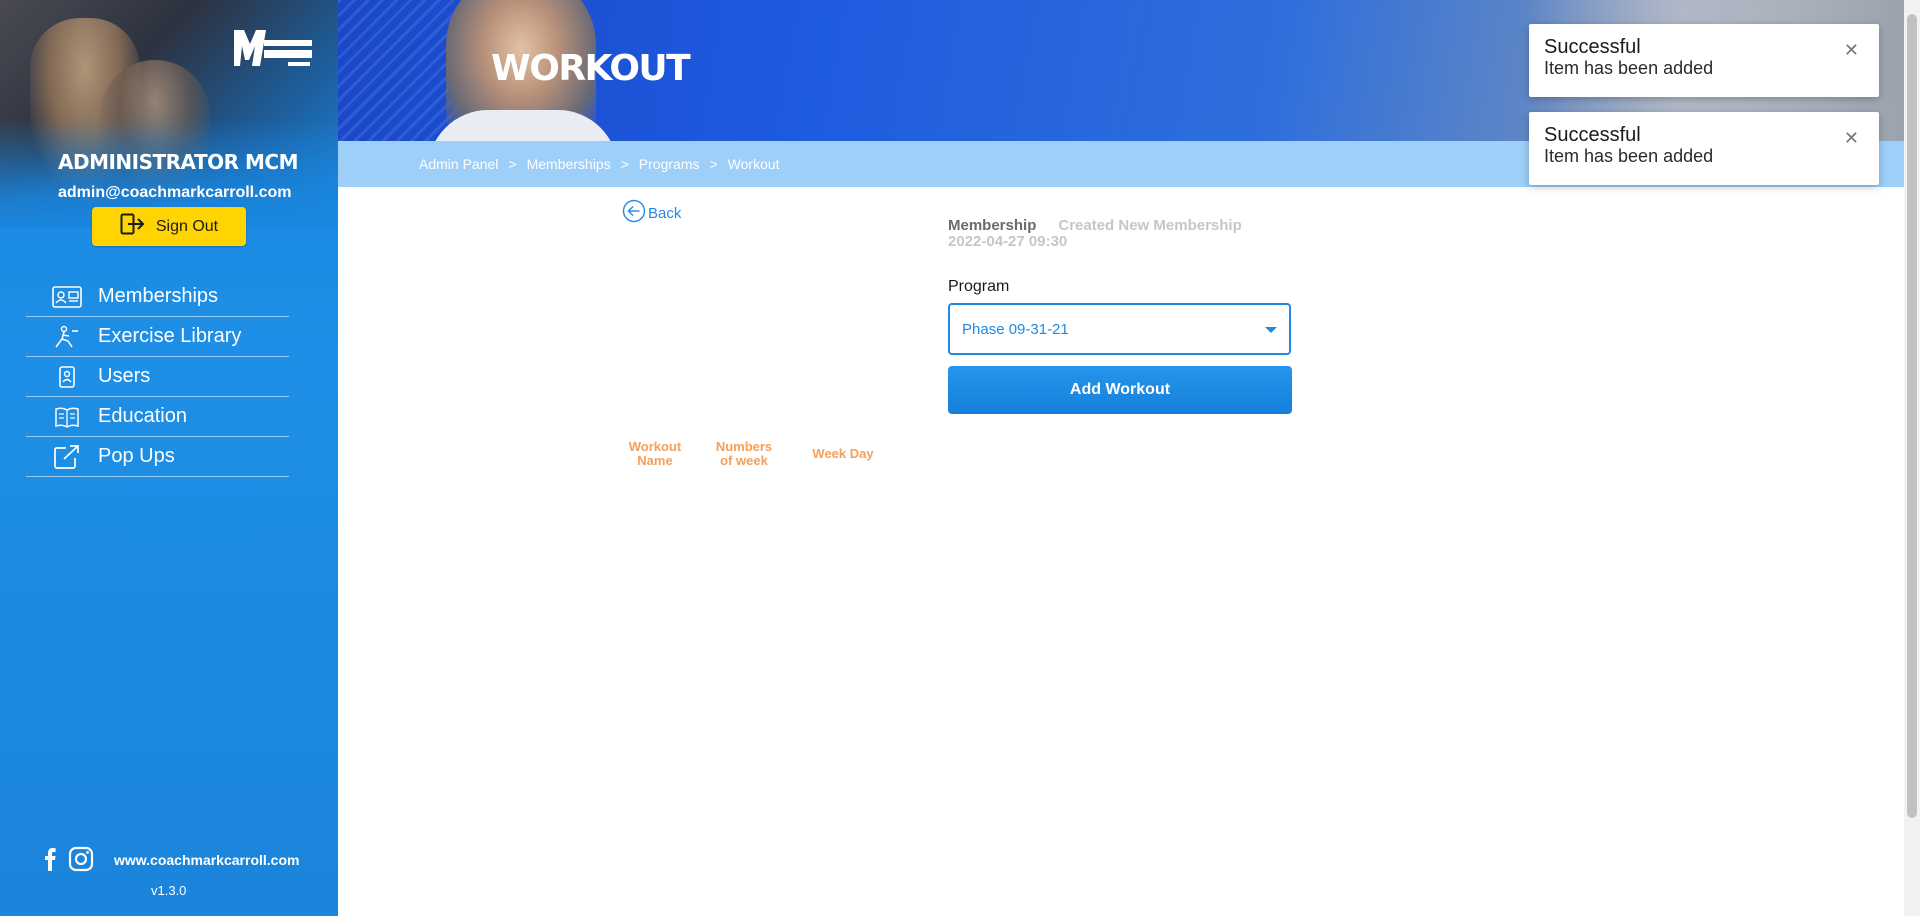 Image resolution: width=1920 pixels, height=916 pixels. I want to click on membership-date: 2022-04-27 09:30, so click(1008, 241).